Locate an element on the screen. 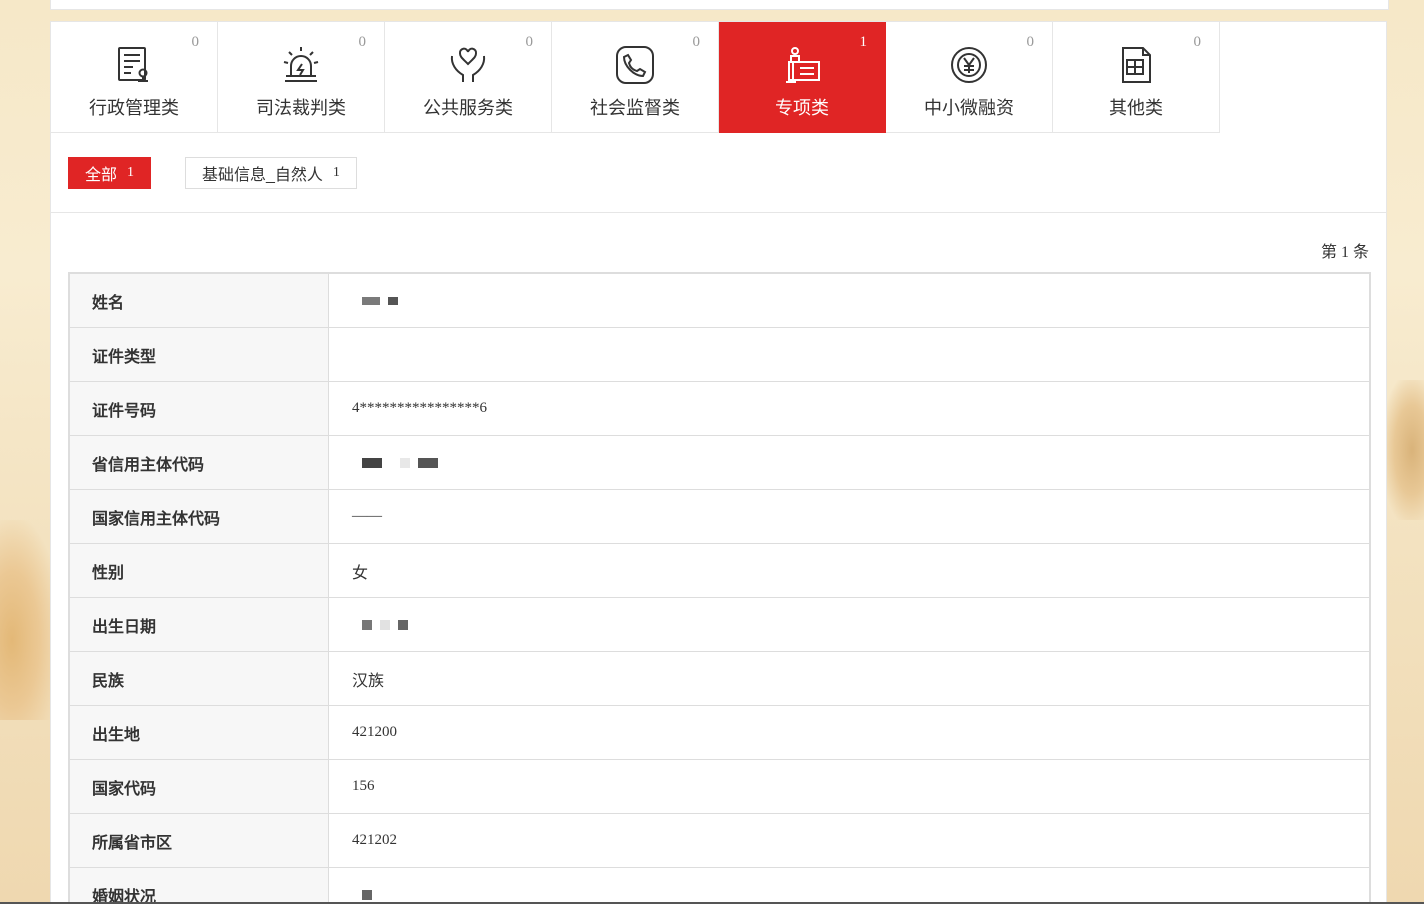 This screenshot has height=904, width=1424. record-count-value: 1 is located at coordinates (1344, 252).